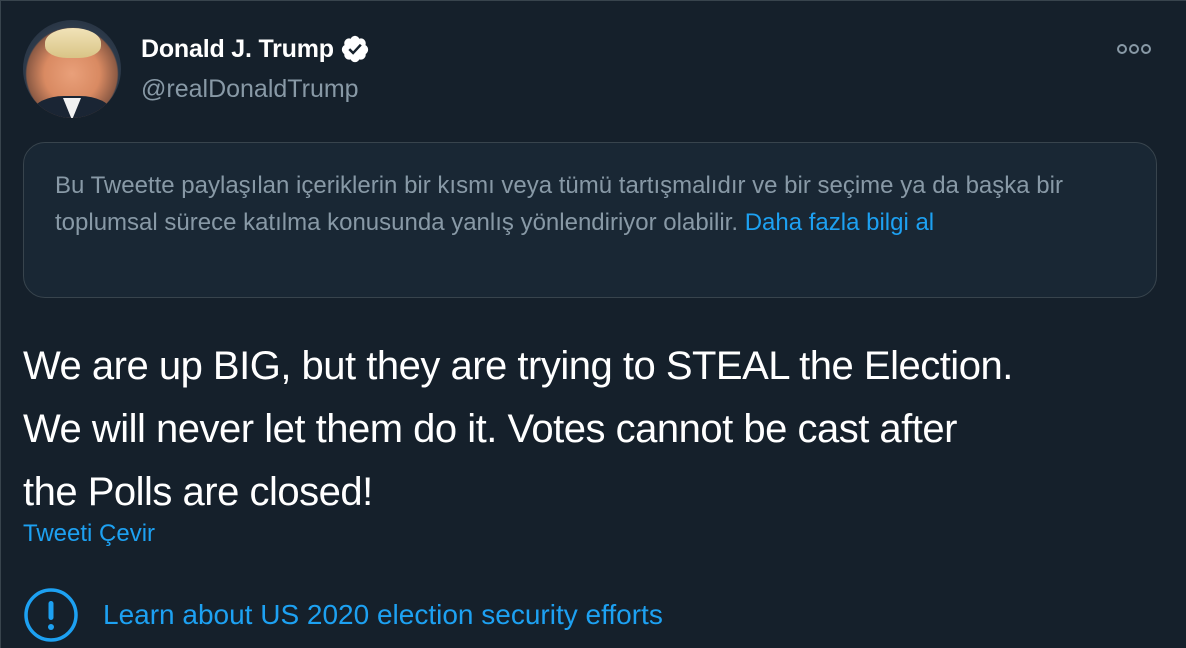 The width and height of the screenshot is (1186, 648). What do you see at coordinates (1134, 49) in the screenshot?
I see `more-options-icon` at bounding box center [1134, 49].